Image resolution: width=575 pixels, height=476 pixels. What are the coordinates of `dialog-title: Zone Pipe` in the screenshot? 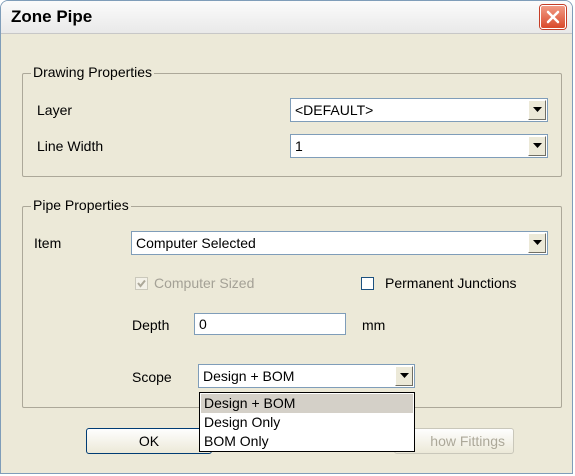 It's located at (52, 16).